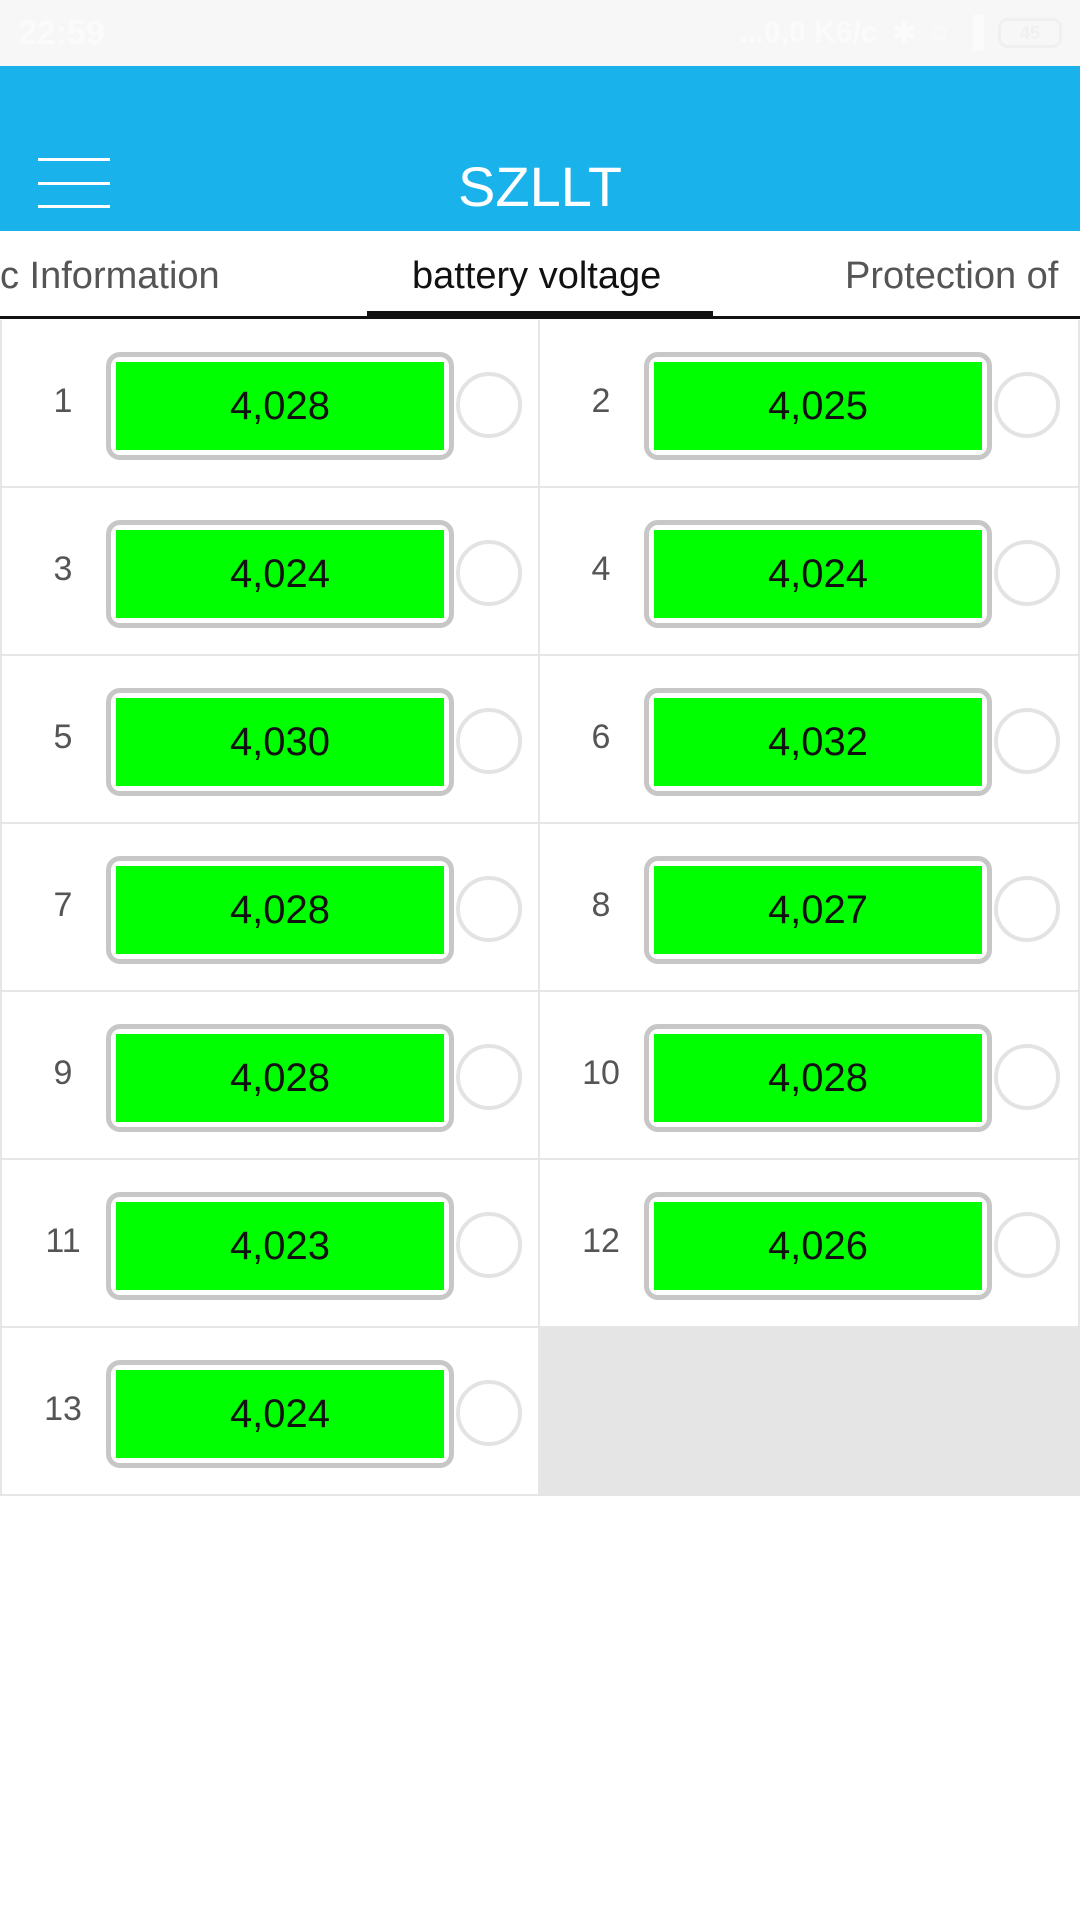 The width and height of the screenshot is (1080, 1920). What do you see at coordinates (808, 32) in the screenshot?
I see `network-speed: ...0,0 K6/c` at bounding box center [808, 32].